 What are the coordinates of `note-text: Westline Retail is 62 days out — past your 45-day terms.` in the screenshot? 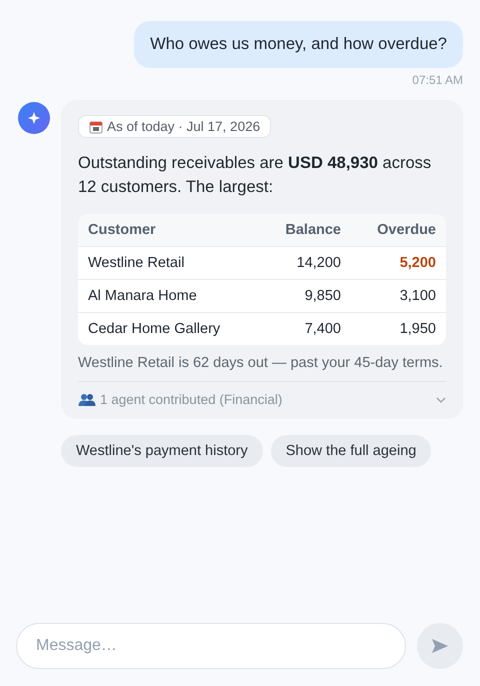 It's located at (261, 363).